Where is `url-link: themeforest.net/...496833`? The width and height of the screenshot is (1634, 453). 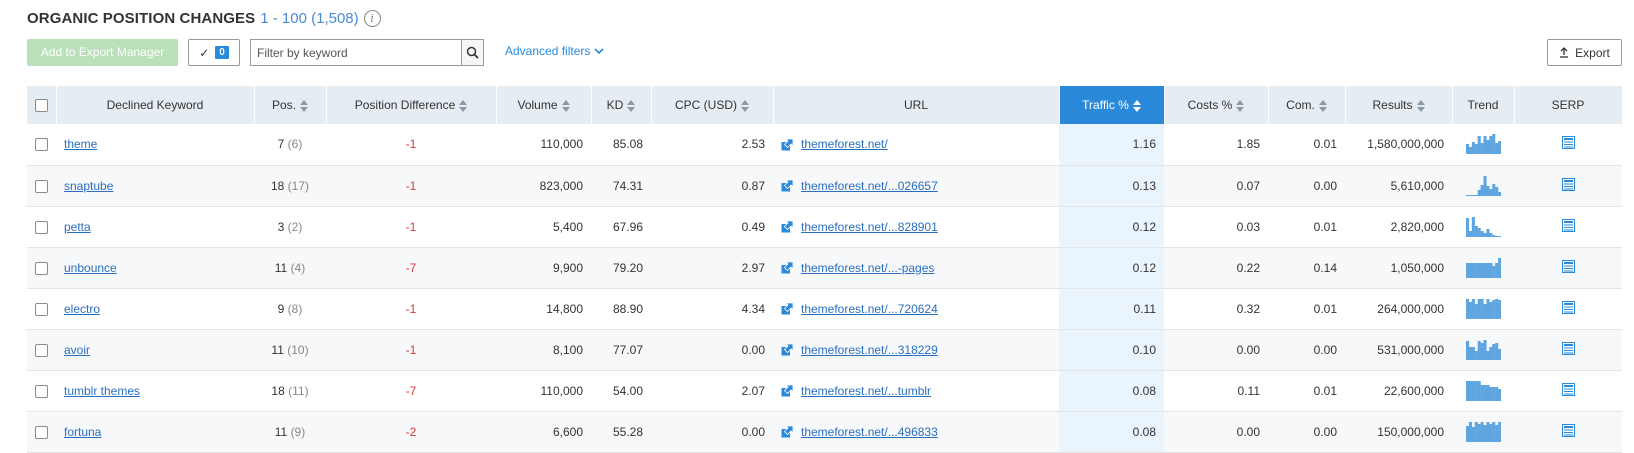 url-link: themeforest.net/...496833 is located at coordinates (869, 432).